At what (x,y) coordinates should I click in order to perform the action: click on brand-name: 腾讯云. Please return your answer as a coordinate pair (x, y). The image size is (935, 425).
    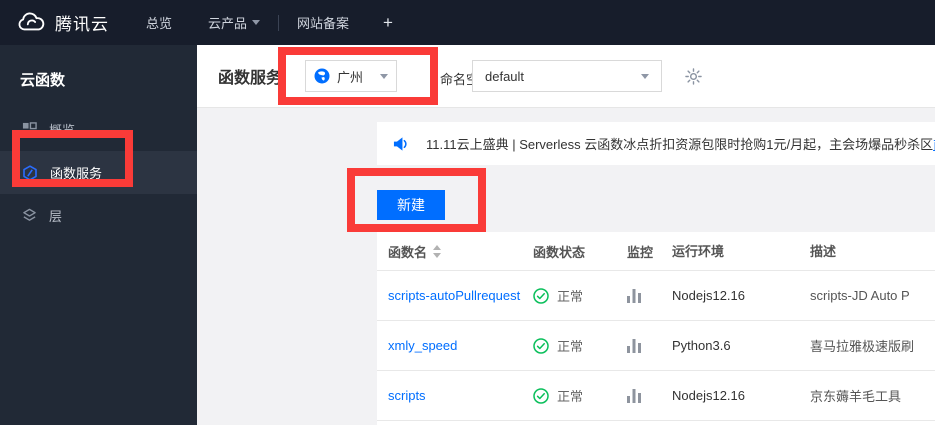
    Looking at the image, I should click on (82, 24).